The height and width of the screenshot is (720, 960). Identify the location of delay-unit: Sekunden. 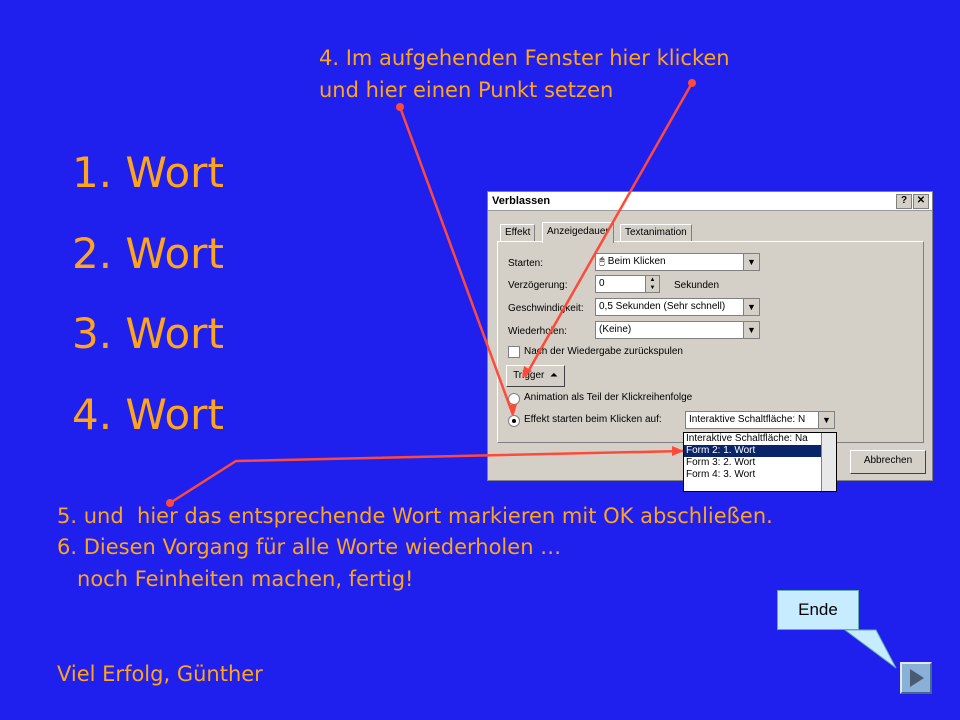
(697, 285).